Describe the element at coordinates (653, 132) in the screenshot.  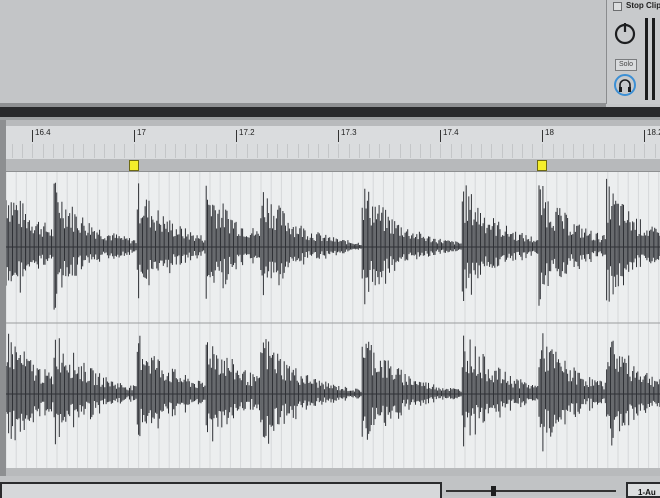
I see `ruler-label: 18.2` at that location.